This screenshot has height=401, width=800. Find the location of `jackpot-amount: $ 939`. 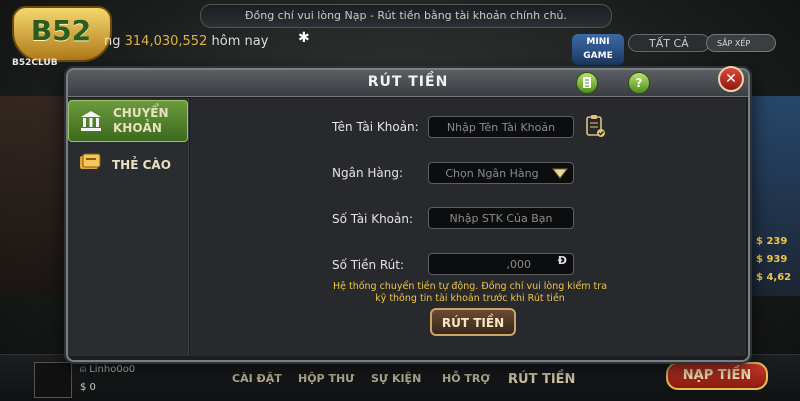

jackpot-amount: $ 939 is located at coordinates (772, 259).